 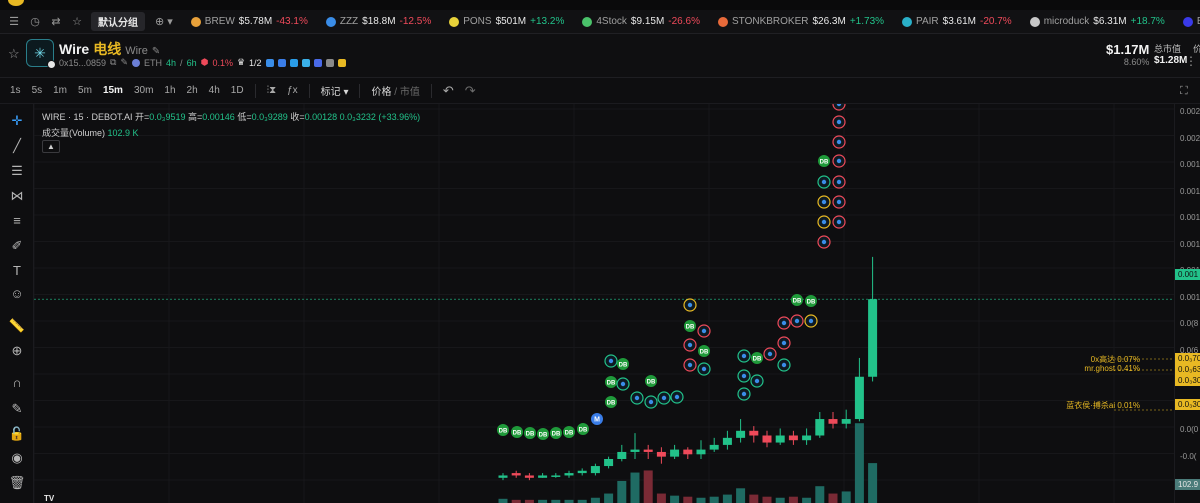 I want to click on paypal-icon, so click(x=269, y=62).